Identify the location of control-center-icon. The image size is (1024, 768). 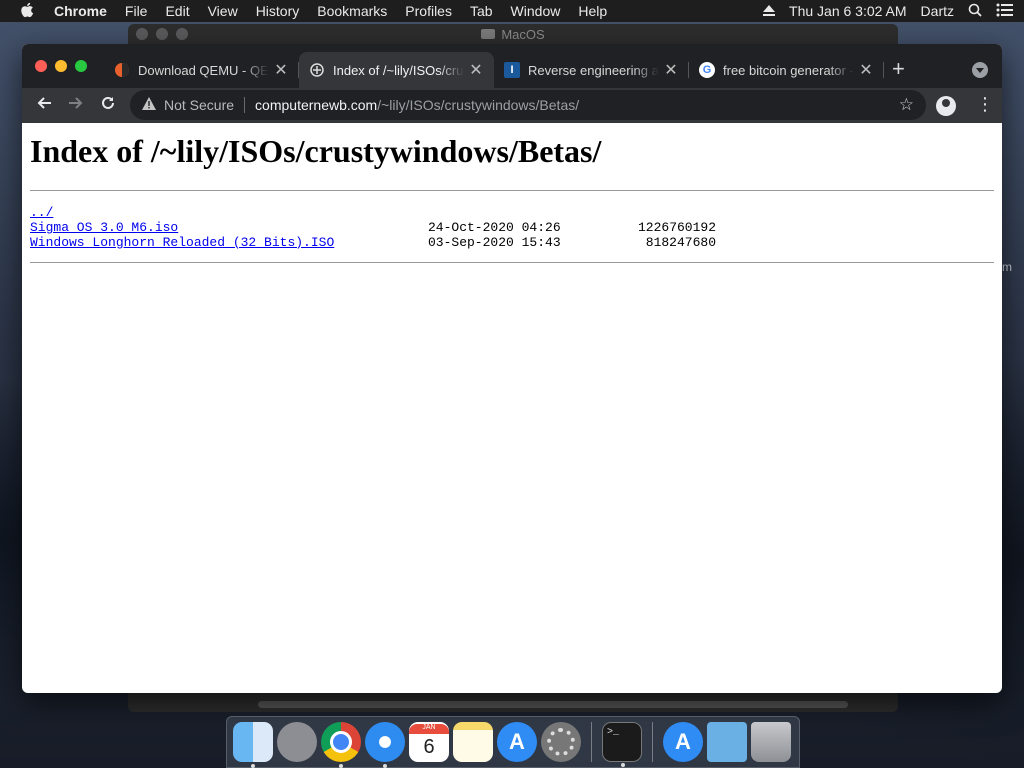
(1005, 11).